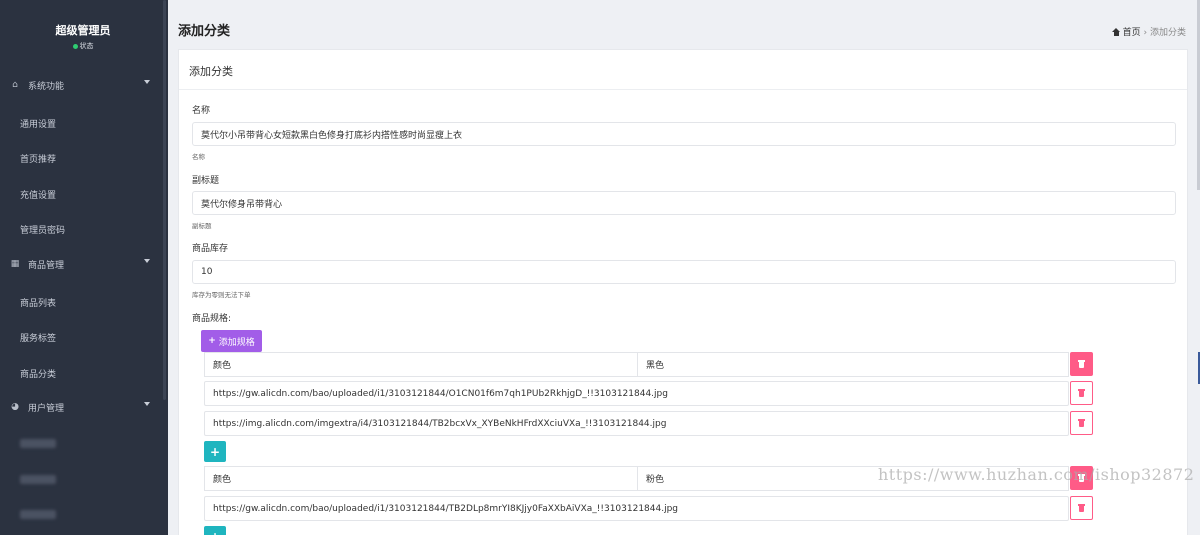 This screenshot has height=535, width=1200. What do you see at coordinates (83, 407) in the screenshot?
I see `nav-group-users: ◕ 用户管理` at bounding box center [83, 407].